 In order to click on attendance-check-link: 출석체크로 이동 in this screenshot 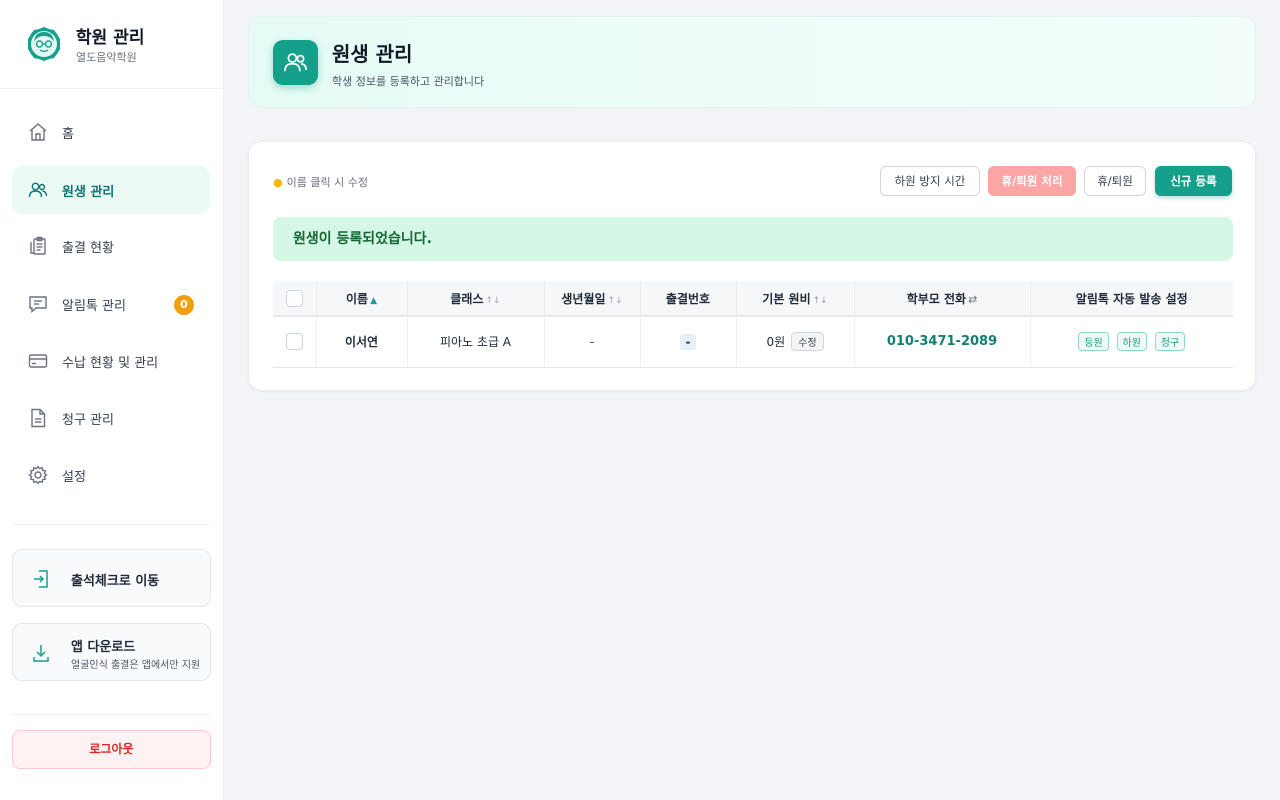, I will do `click(111, 578)`.